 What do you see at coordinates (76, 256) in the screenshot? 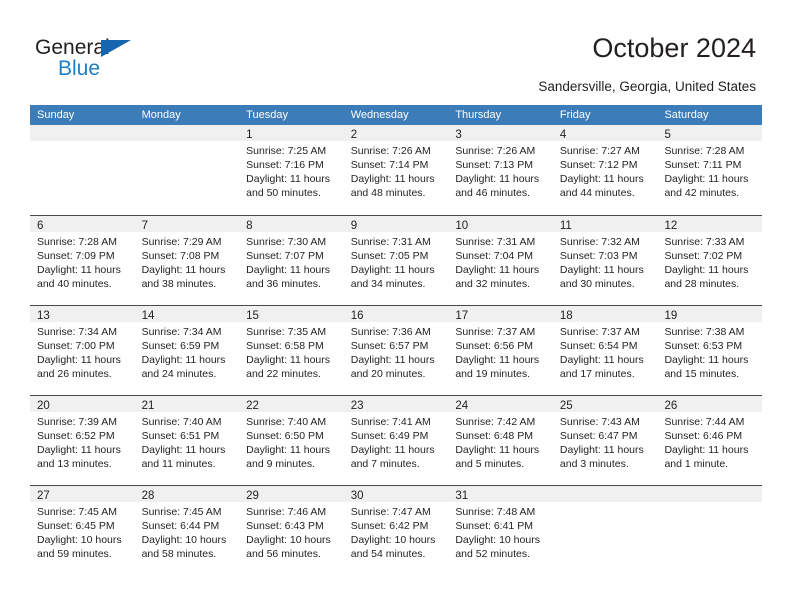
I see `day-sunset-text: Sunset: 7:09 PM` at bounding box center [76, 256].